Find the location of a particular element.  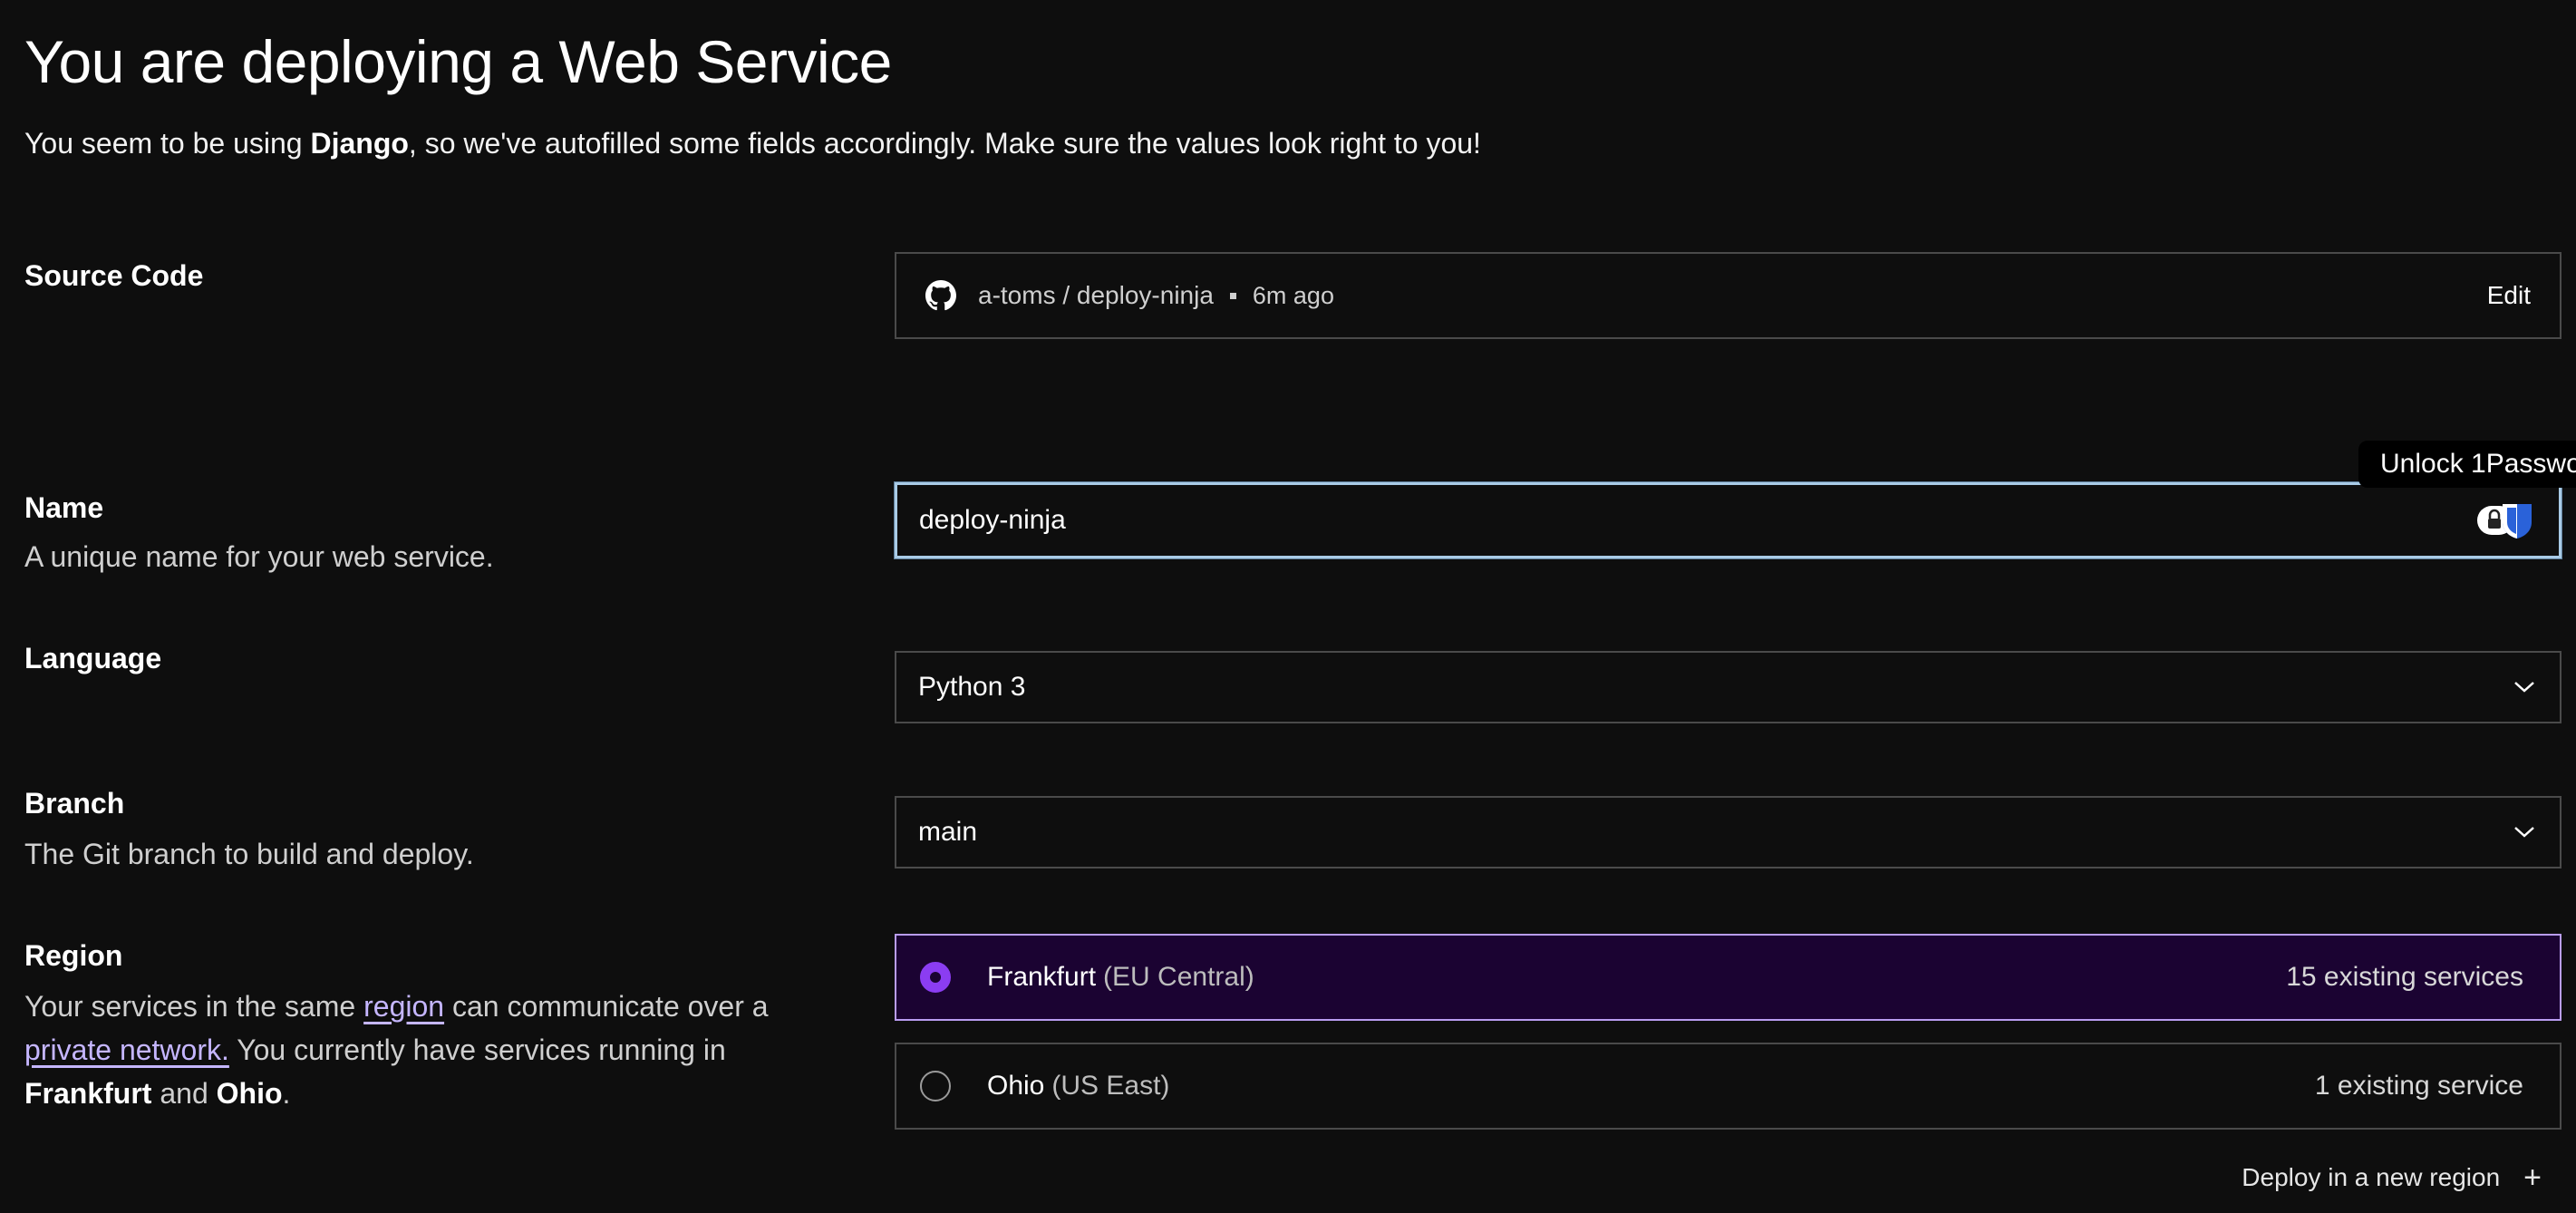

source-code-label: Source Code is located at coordinates (114, 276).